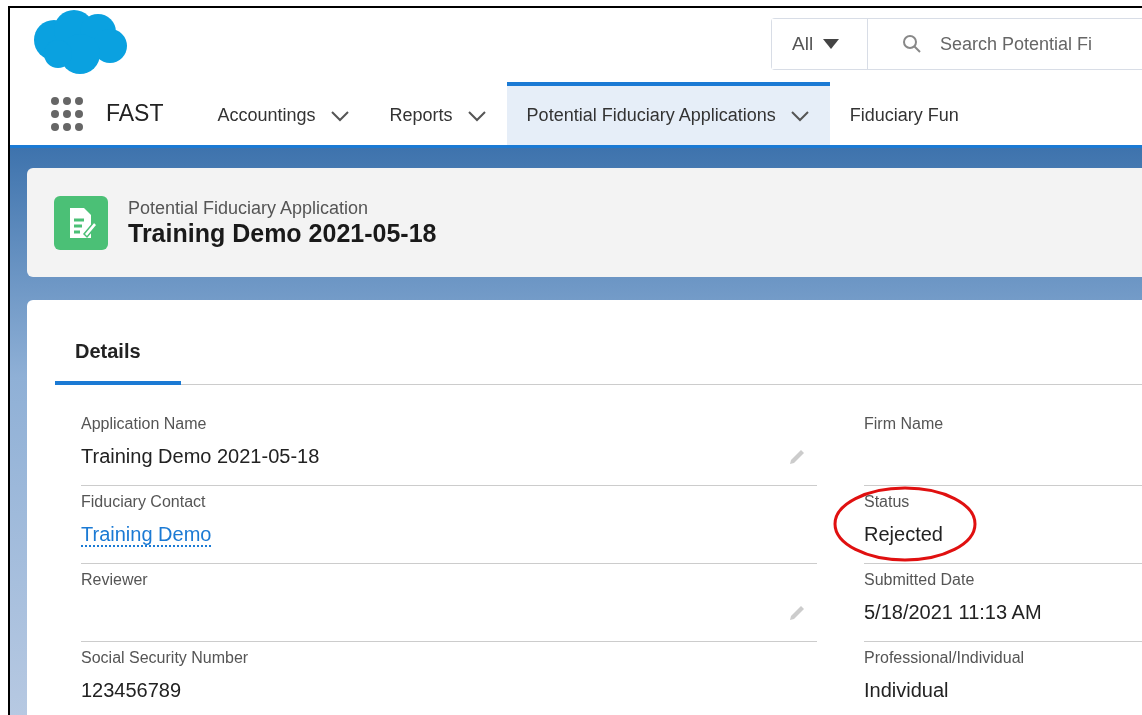 This screenshot has height=715, width=1142. Describe the element at coordinates (906, 691) in the screenshot. I see `field-value: Individual` at that location.